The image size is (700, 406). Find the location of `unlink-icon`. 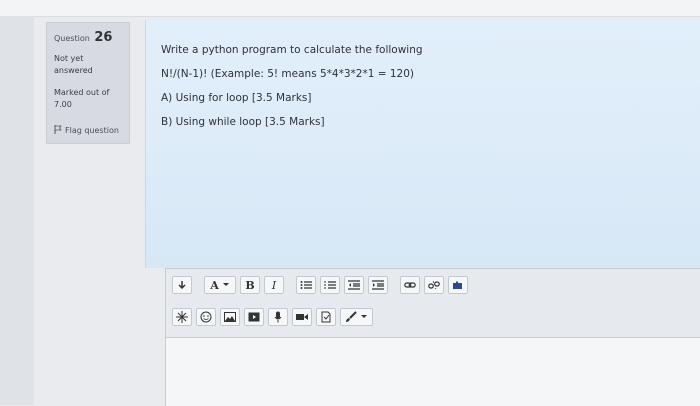

unlink-icon is located at coordinates (434, 285).